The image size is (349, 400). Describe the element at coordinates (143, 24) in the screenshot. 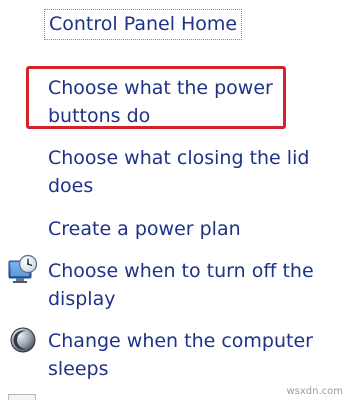

I see `control-panel-home-link: Control Panel Home` at that location.